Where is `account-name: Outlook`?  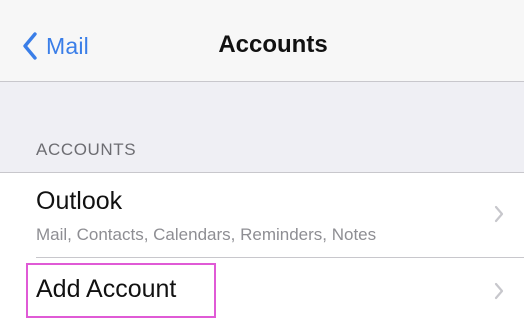
account-name: Outlook is located at coordinates (79, 201).